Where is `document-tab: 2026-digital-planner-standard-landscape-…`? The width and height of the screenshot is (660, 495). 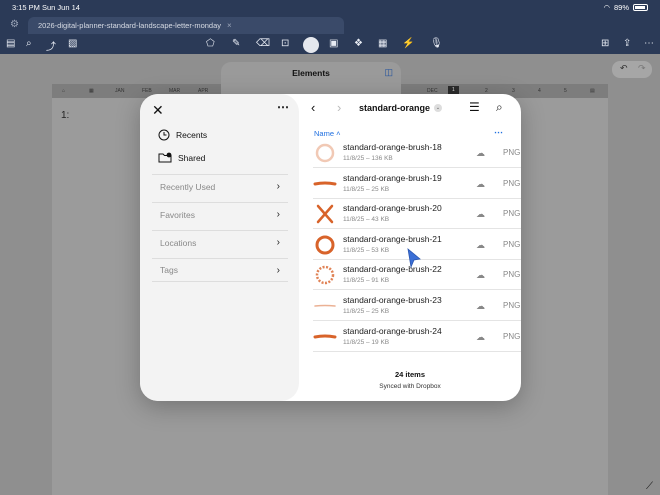
document-tab: 2026-digital-planner-standard-landscape-… is located at coordinates (186, 25).